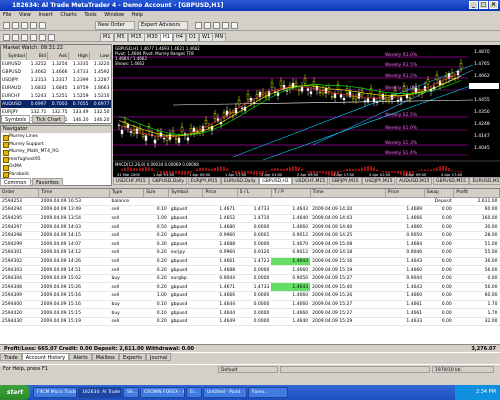 This screenshot has height=400, width=500. Describe the element at coordinates (115, 25) in the screenshot. I see `new-order-button: New Order` at that location.